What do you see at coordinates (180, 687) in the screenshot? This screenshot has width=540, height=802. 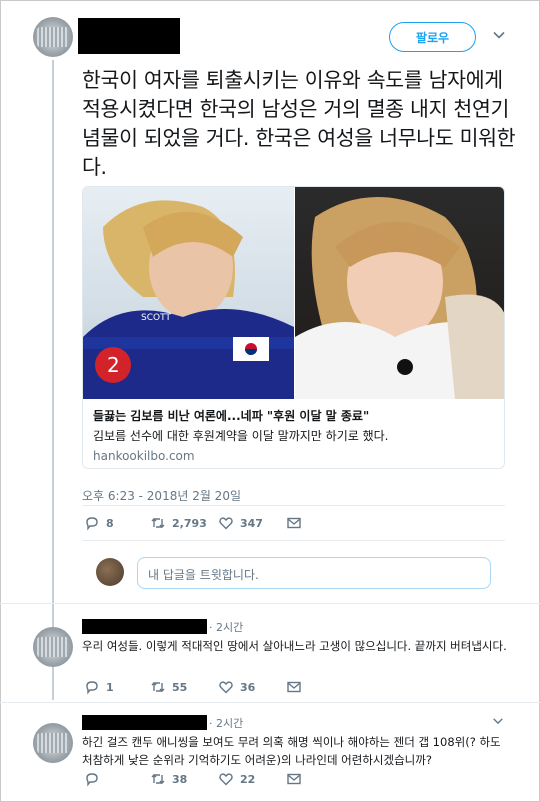 I see `retweet-count: 55` at bounding box center [180, 687].